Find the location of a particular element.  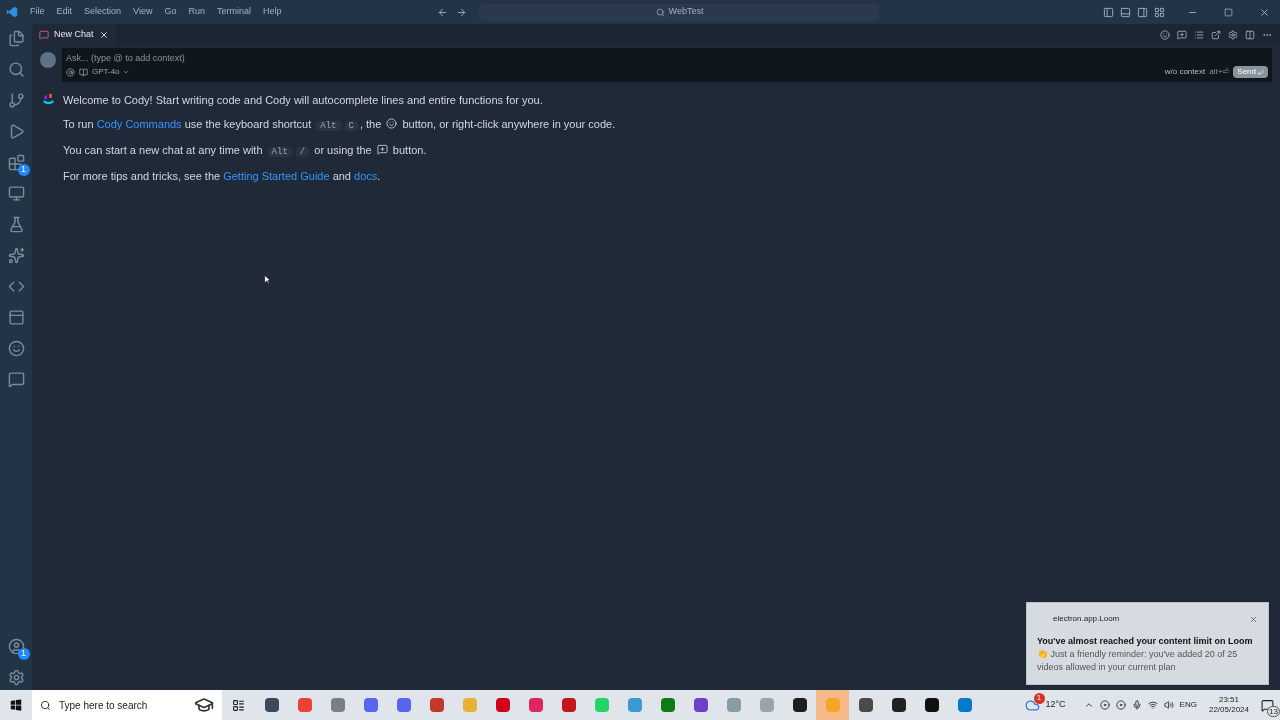

tray-expand-icon is located at coordinates (1088, 705).